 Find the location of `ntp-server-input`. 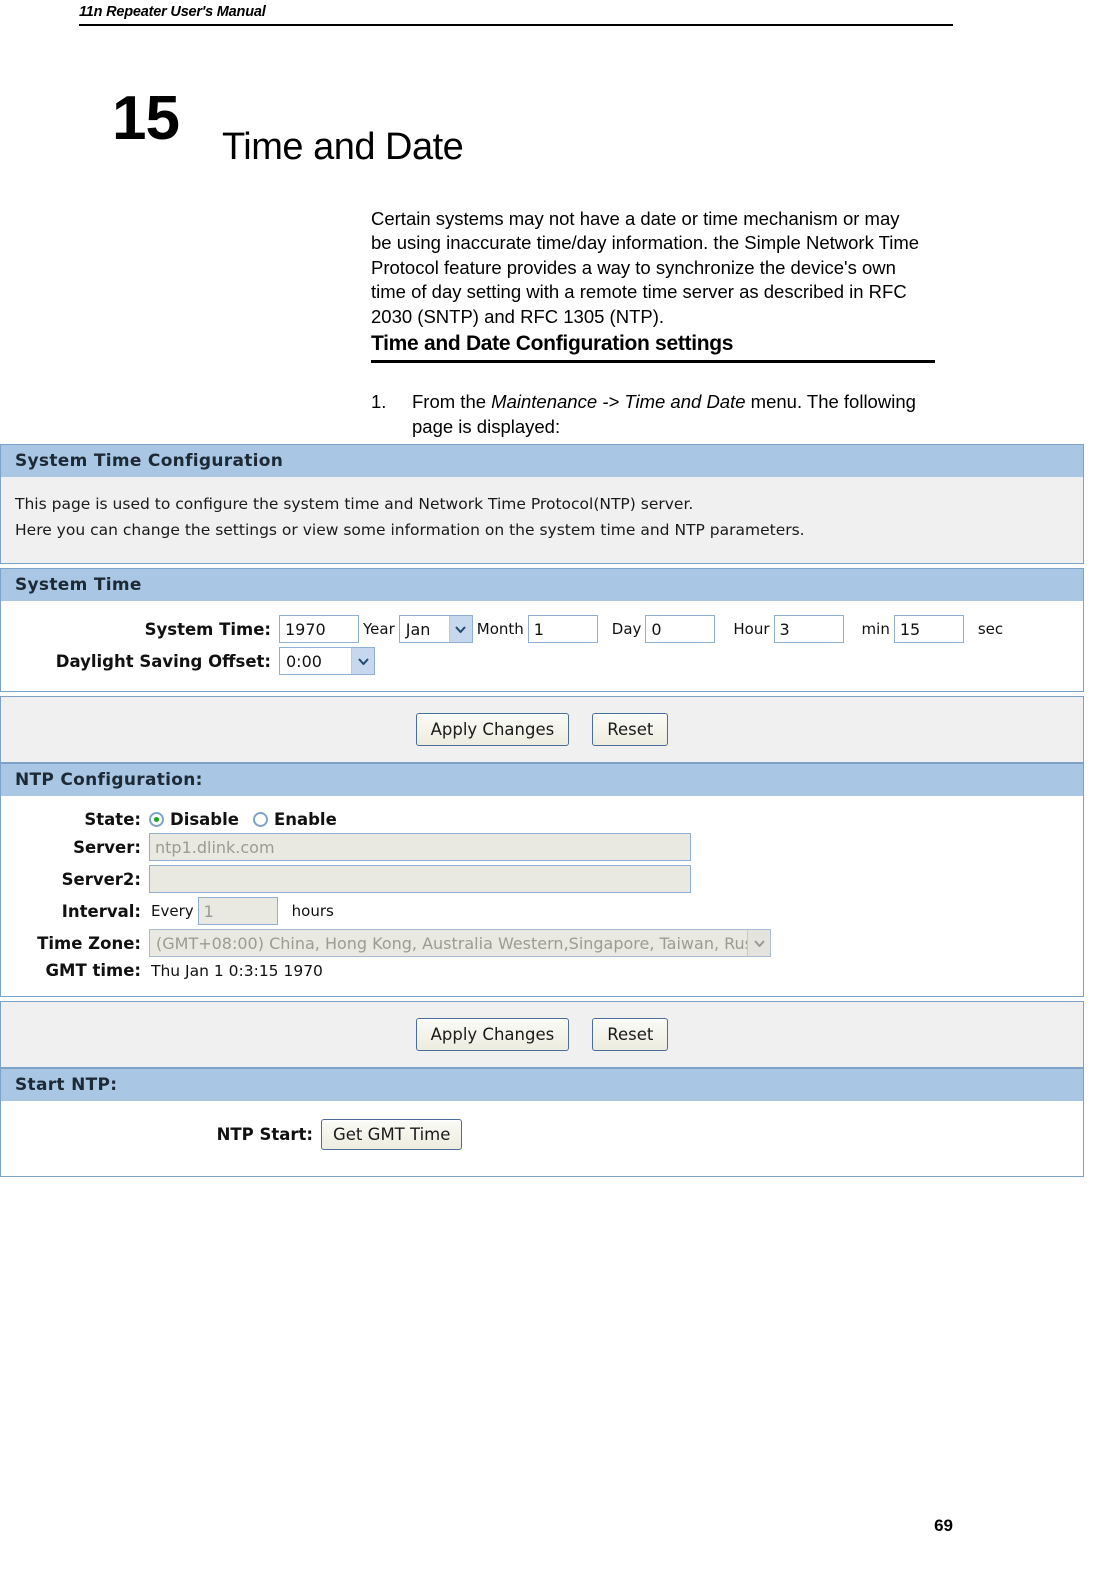

ntp-server-input is located at coordinates (420, 847).